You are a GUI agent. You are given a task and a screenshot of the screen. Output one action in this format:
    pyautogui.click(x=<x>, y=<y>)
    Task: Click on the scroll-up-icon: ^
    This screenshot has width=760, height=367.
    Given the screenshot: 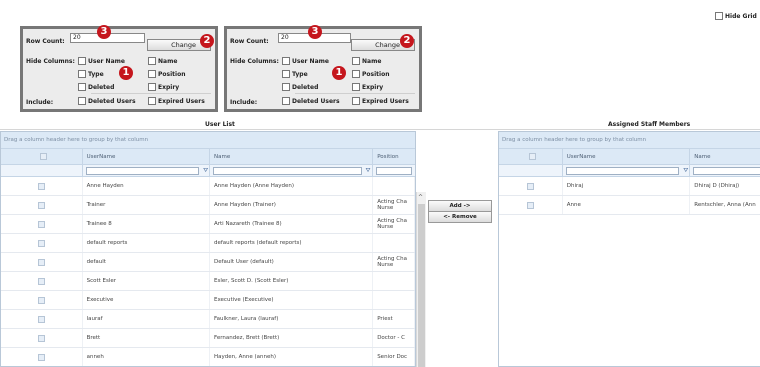 What is the action you would take?
    pyautogui.click(x=420, y=197)
    